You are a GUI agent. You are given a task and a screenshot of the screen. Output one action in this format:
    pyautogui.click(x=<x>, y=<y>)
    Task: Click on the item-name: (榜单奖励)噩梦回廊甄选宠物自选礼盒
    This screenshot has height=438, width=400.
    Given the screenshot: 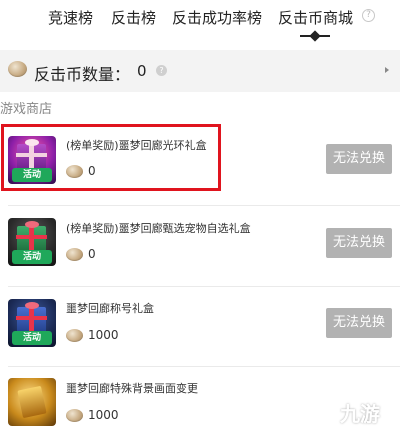 What is the action you would take?
    pyautogui.click(x=158, y=228)
    